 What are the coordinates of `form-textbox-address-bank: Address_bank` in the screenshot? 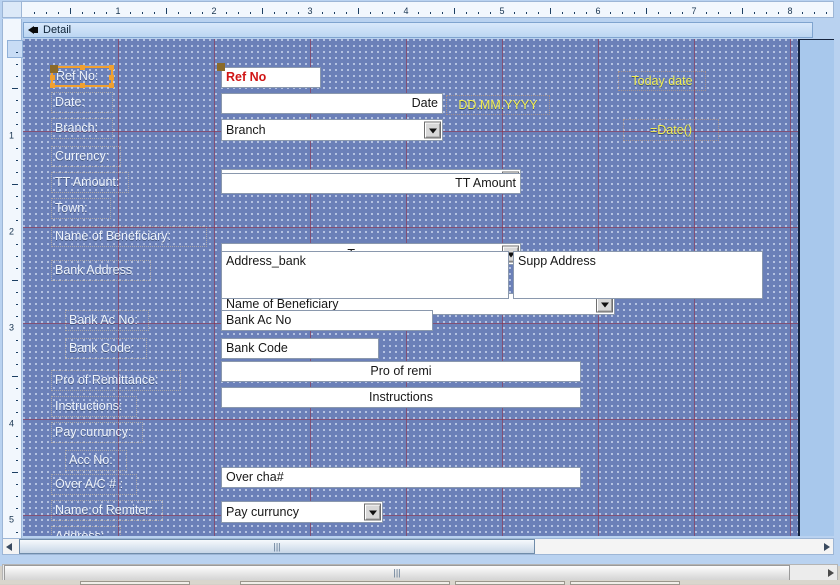 It's located at (365, 275).